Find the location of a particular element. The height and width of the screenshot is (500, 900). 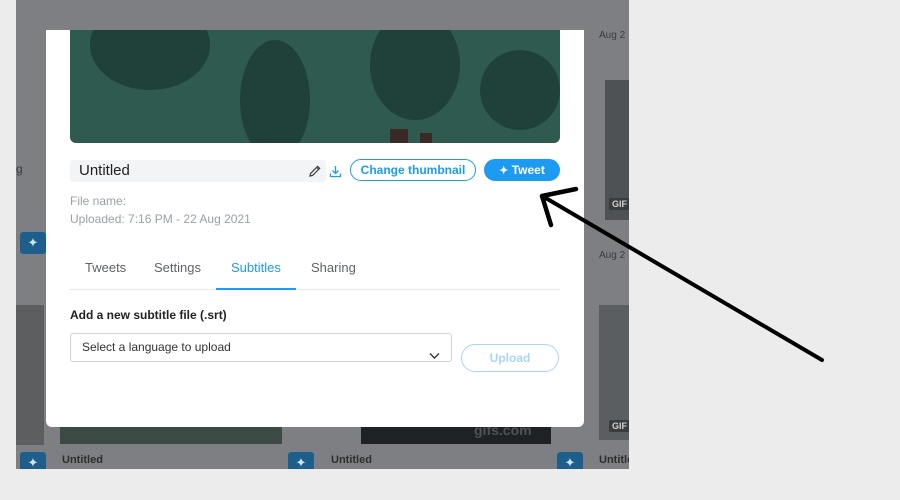

bg-thumbnail is located at coordinates (30, 375).